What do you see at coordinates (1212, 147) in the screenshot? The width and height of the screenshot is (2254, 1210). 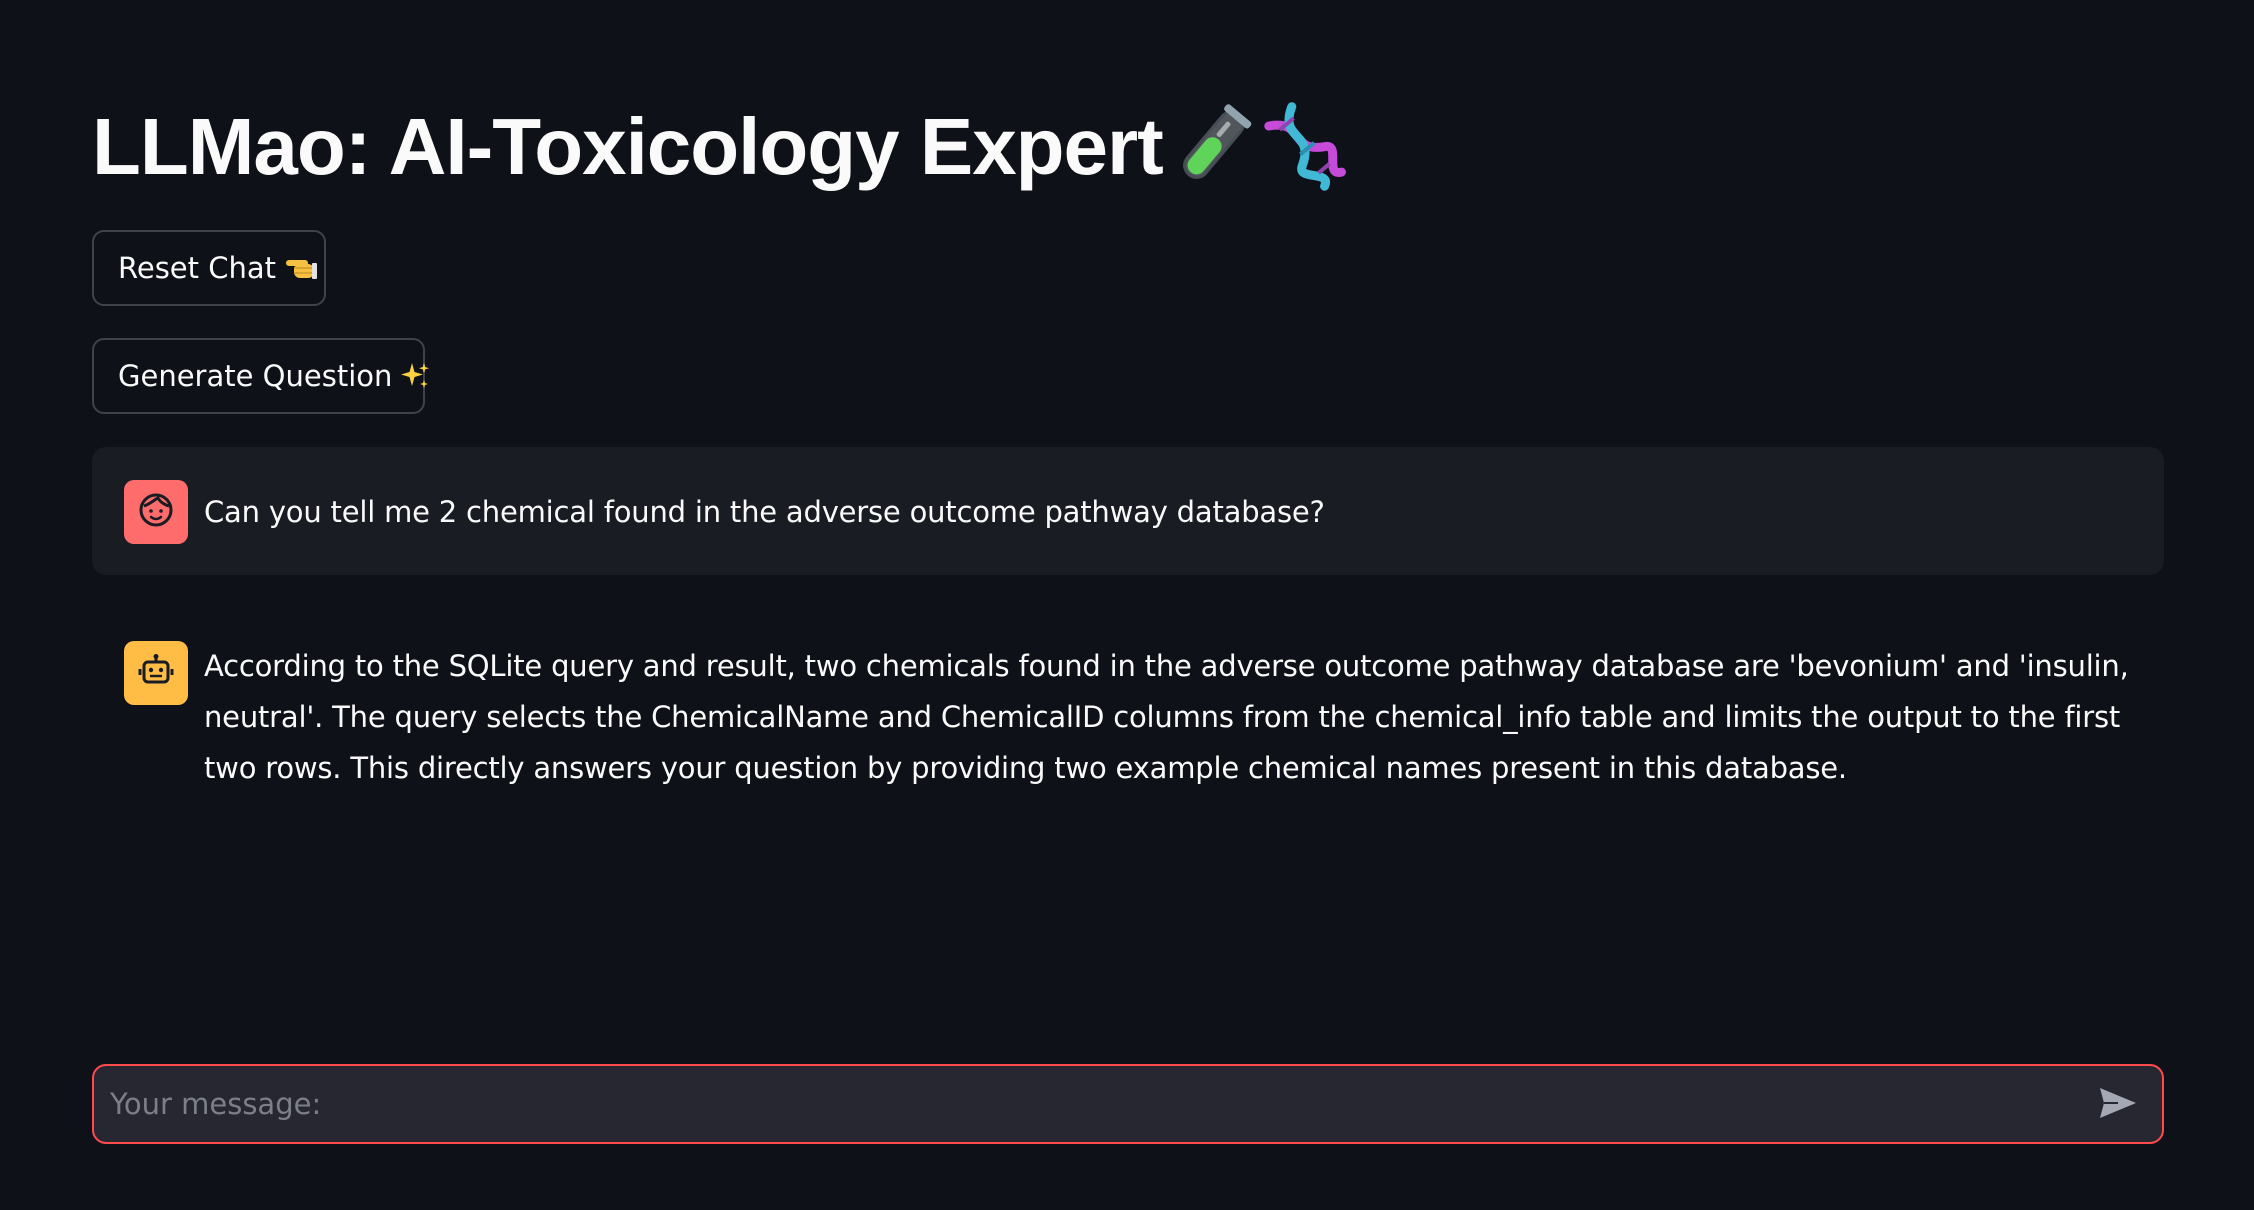 I see `test-tube-icon` at bounding box center [1212, 147].